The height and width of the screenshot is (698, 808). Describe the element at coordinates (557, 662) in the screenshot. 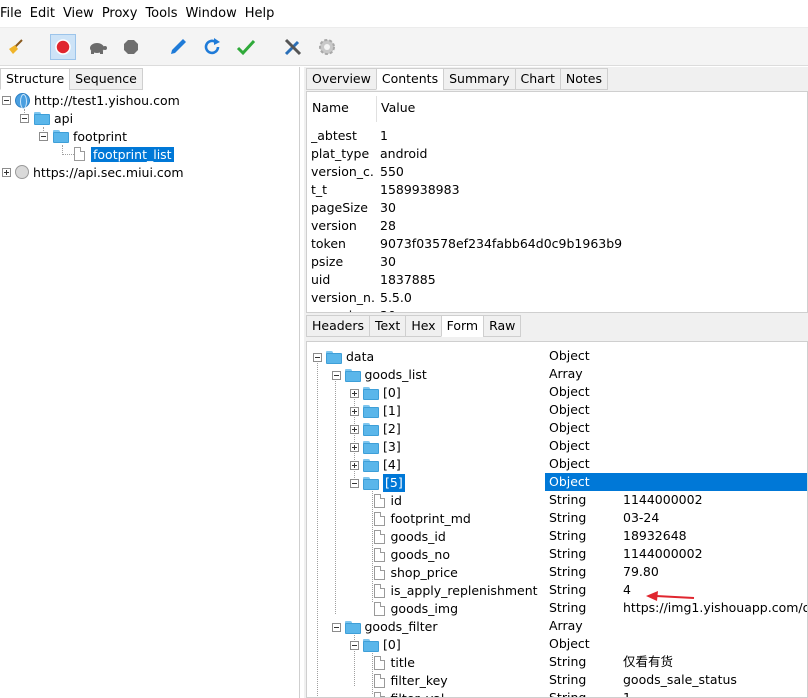

I see `form-tree-row: title String 仅看有货` at that location.